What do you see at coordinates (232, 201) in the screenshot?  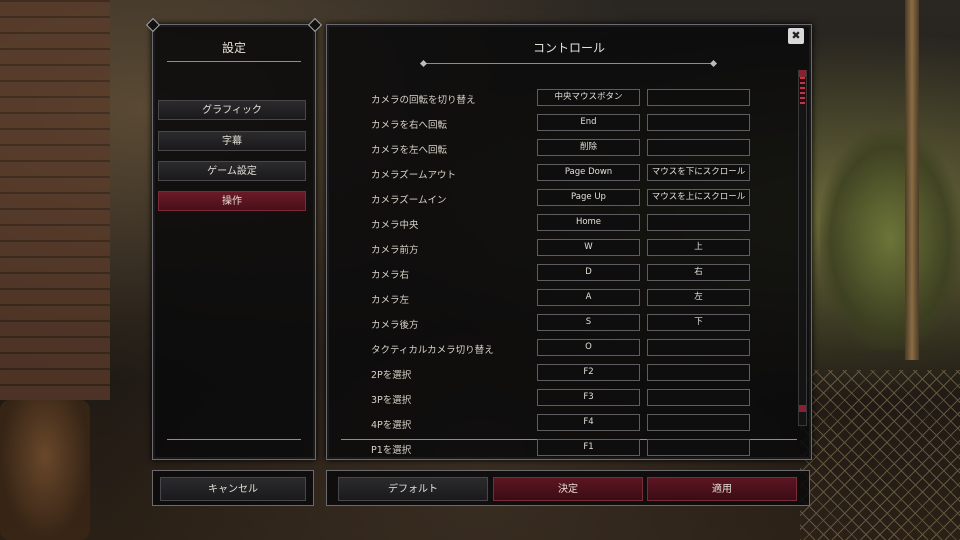 I see `sidebar-item-controls: 操作` at bounding box center [232, 201].